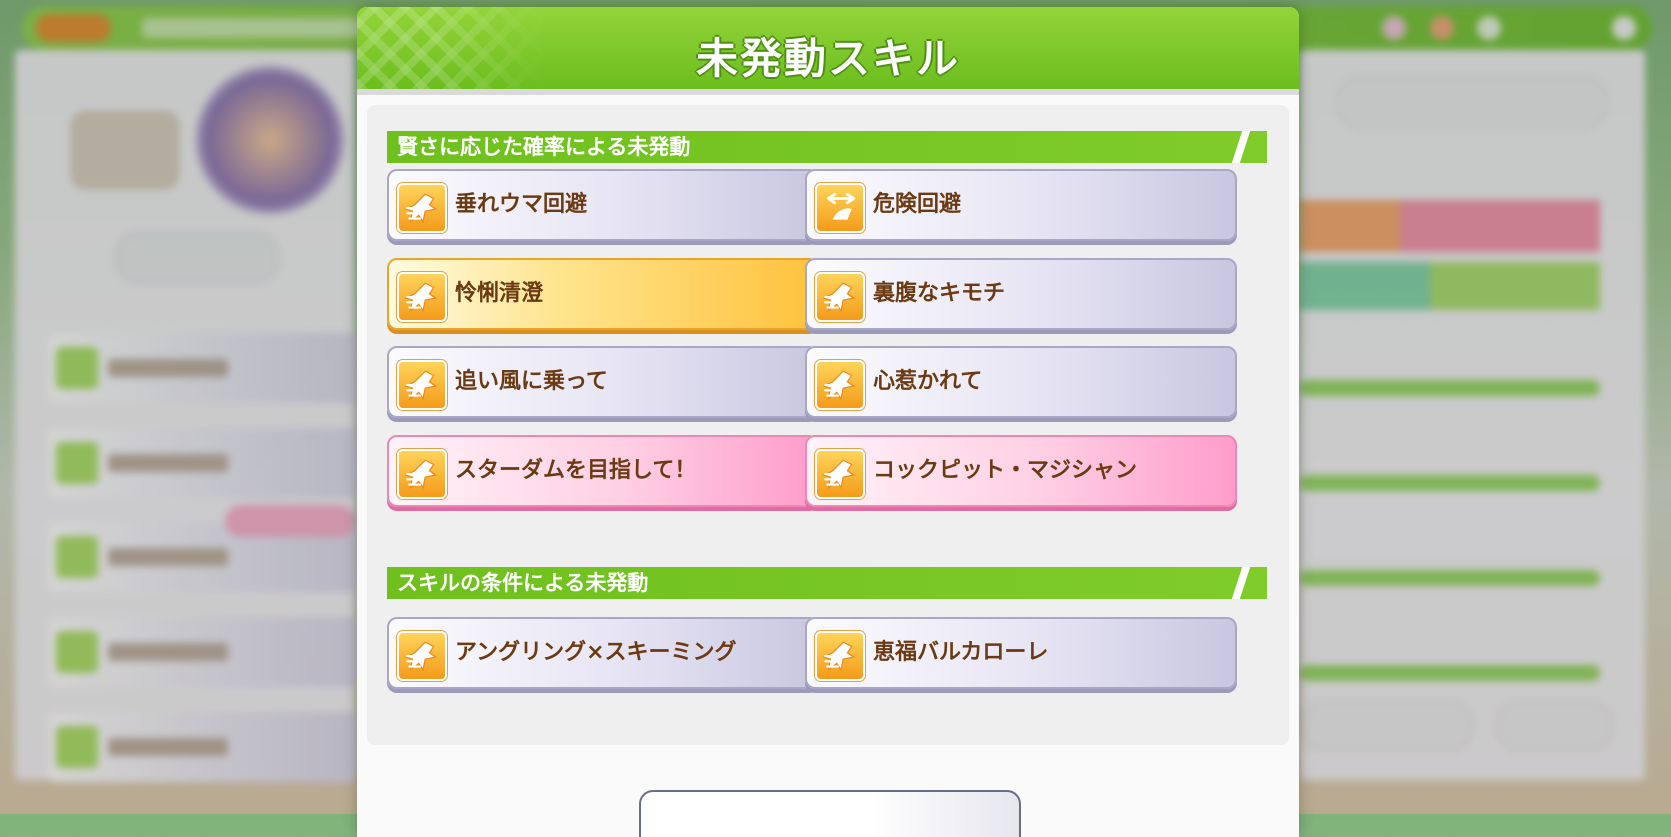 The image size is (1671, 837). Describe the element at coordinates (1005, 470) in the screenshot. I see `skill-name: コックピット・マジシャン` at that location.